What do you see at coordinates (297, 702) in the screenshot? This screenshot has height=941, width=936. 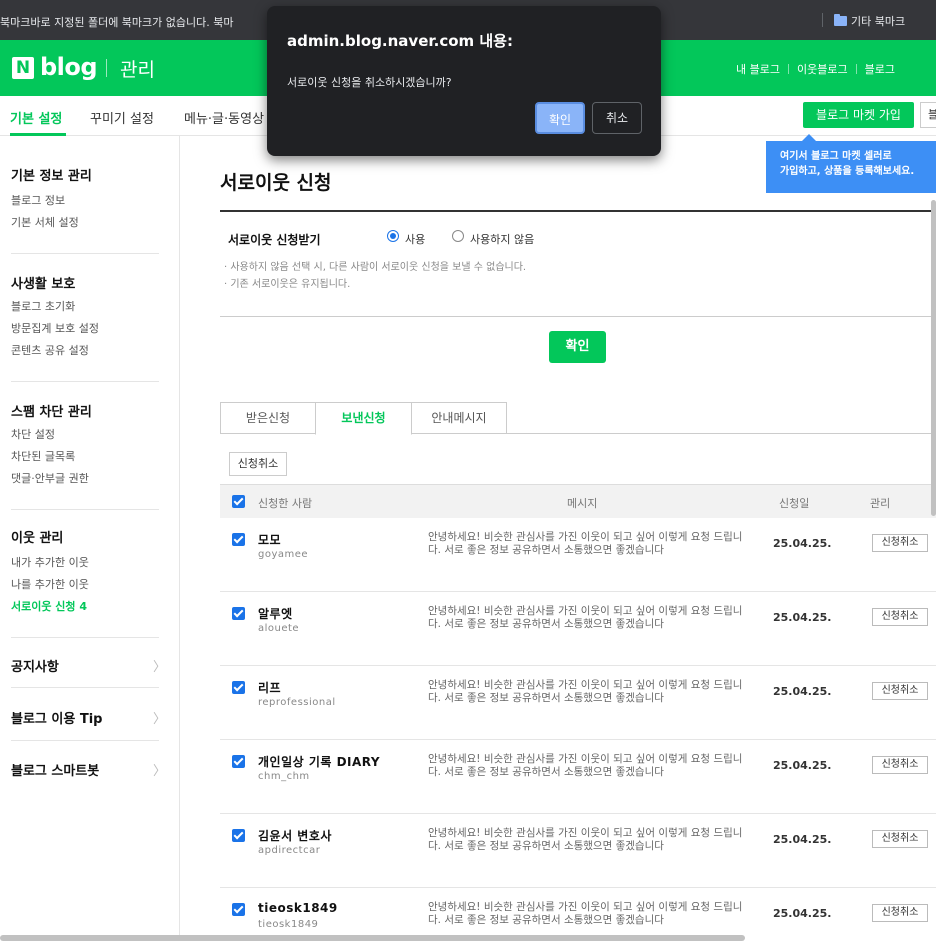 I see `requester-id: reprofessional` at bounding box center [297, 702].